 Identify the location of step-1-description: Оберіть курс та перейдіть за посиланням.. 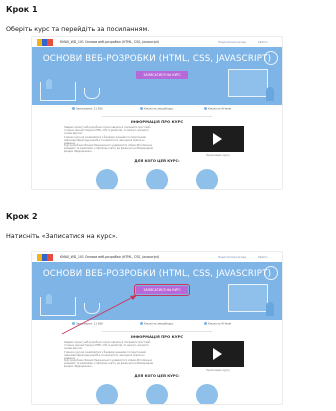
(78, 29).